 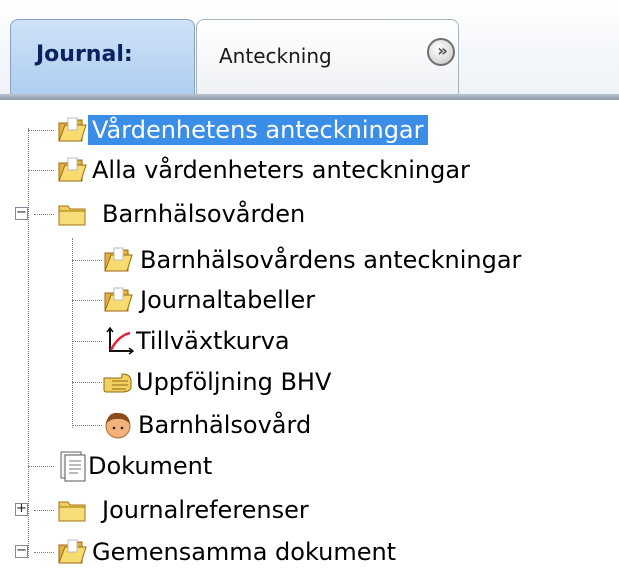 I want to click on tree-node-journalreferenser: Journalreferenser, so click(x=184, y=510).